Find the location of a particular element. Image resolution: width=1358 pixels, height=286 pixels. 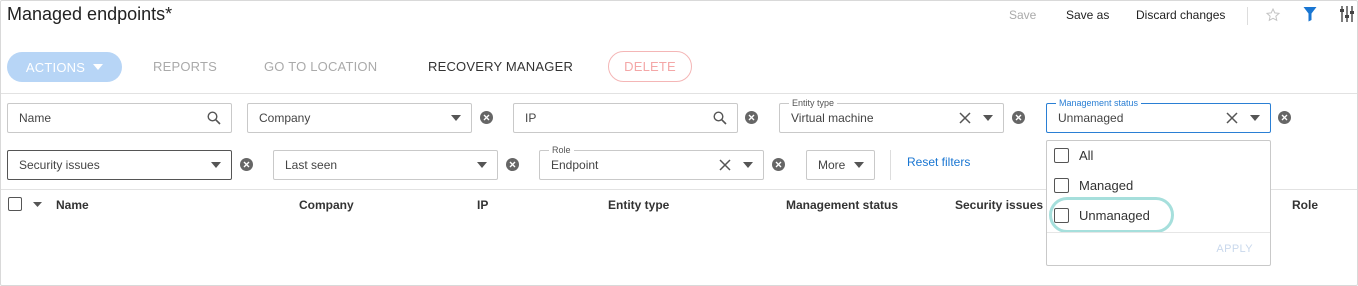

sliders-icon is located at coordinates (1347, 14).